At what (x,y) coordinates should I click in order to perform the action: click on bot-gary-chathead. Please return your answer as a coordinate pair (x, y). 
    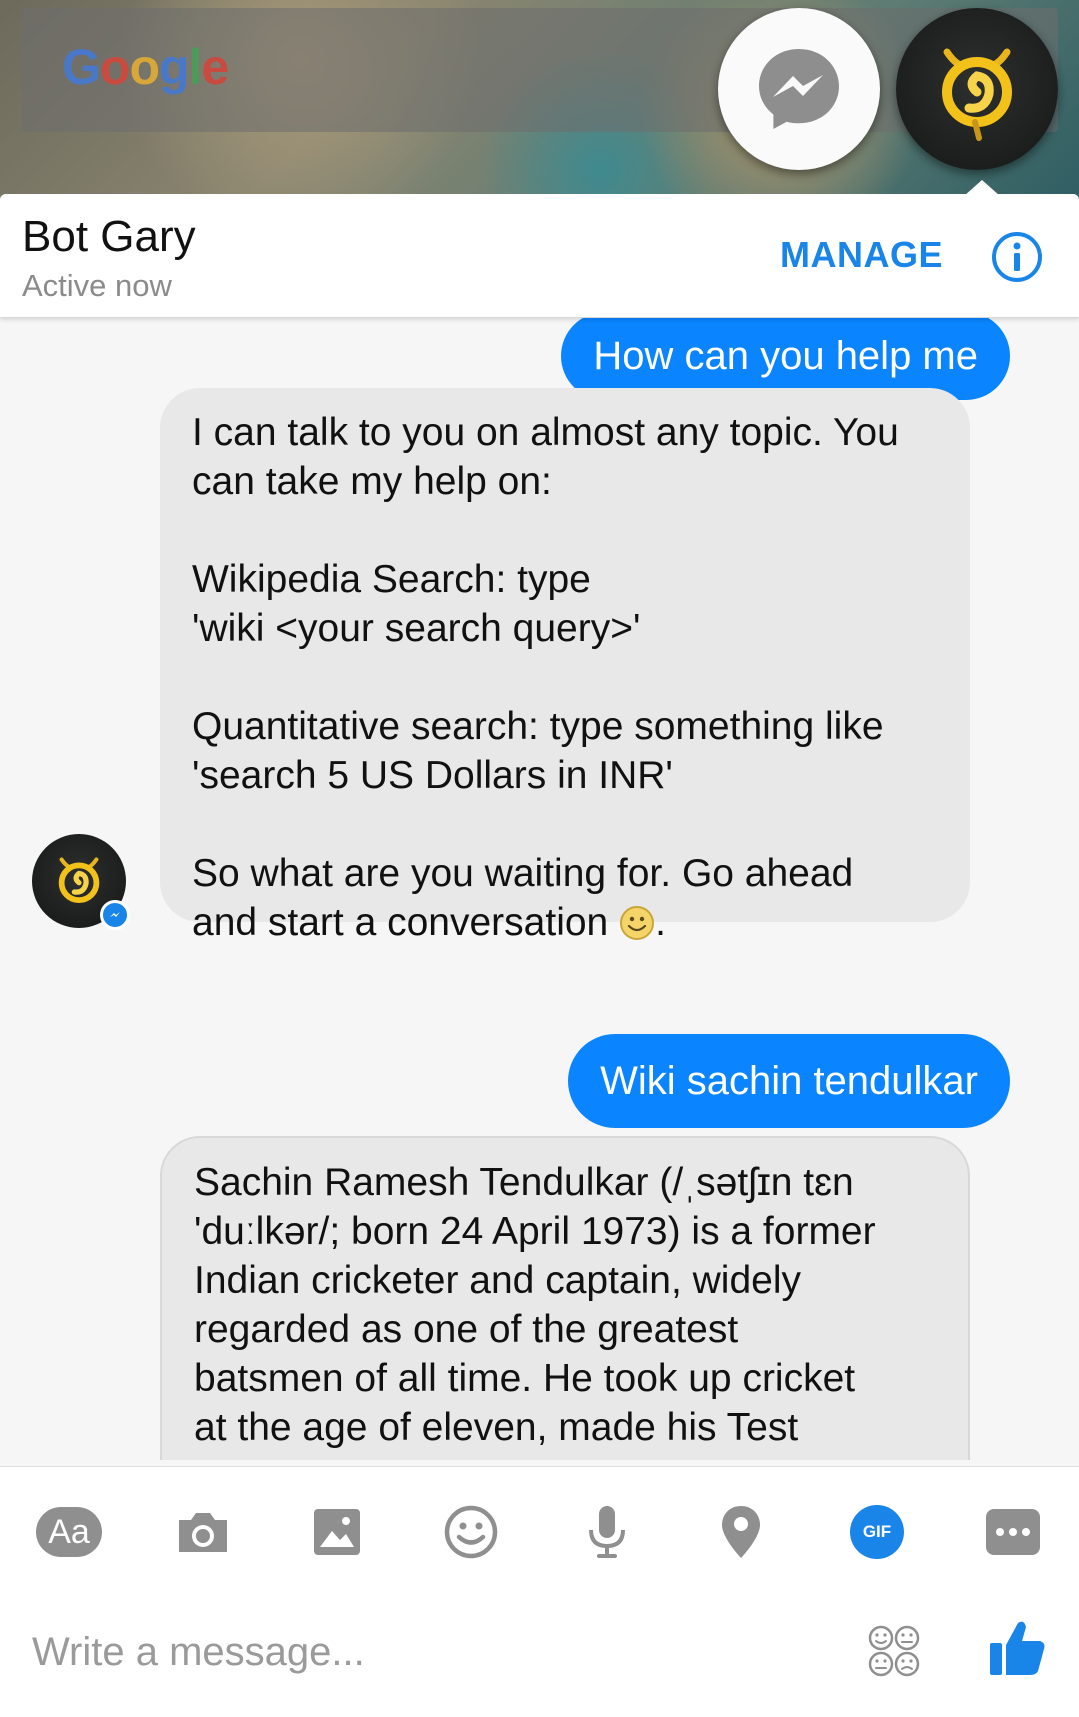
    Looking at the image, I should click on (977, 89).